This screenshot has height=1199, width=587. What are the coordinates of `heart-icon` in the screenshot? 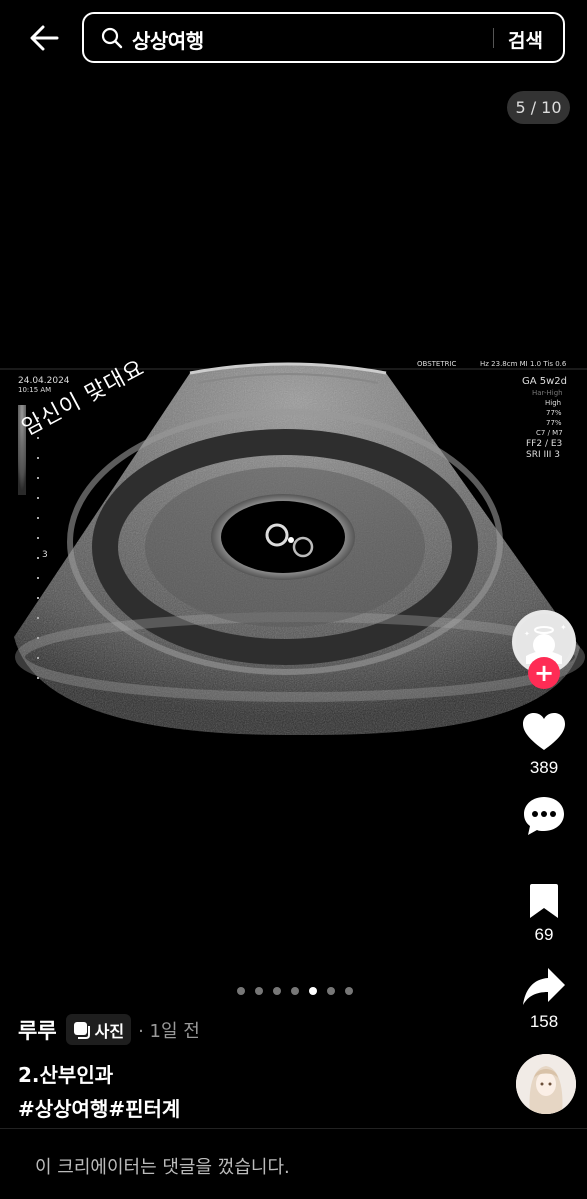 It's located at (544, 731).